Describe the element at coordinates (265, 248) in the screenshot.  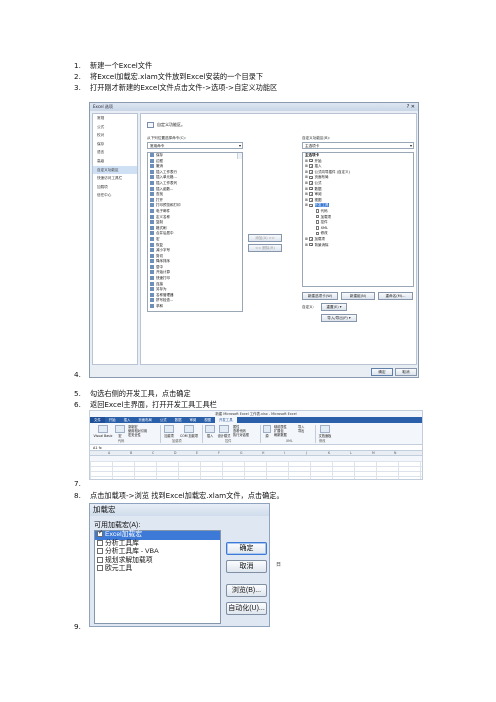
I see `remove-button: << 删除(R)` at that location.